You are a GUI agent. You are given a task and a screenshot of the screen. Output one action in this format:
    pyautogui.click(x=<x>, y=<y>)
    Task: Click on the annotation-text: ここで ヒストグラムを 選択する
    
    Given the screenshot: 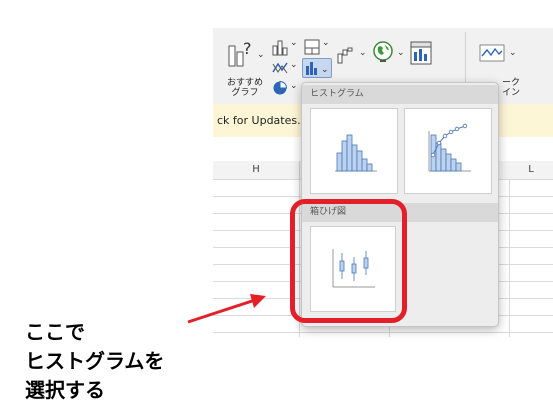 What is the action you would take?
    pyautogui.click(x=94, y=361)
    